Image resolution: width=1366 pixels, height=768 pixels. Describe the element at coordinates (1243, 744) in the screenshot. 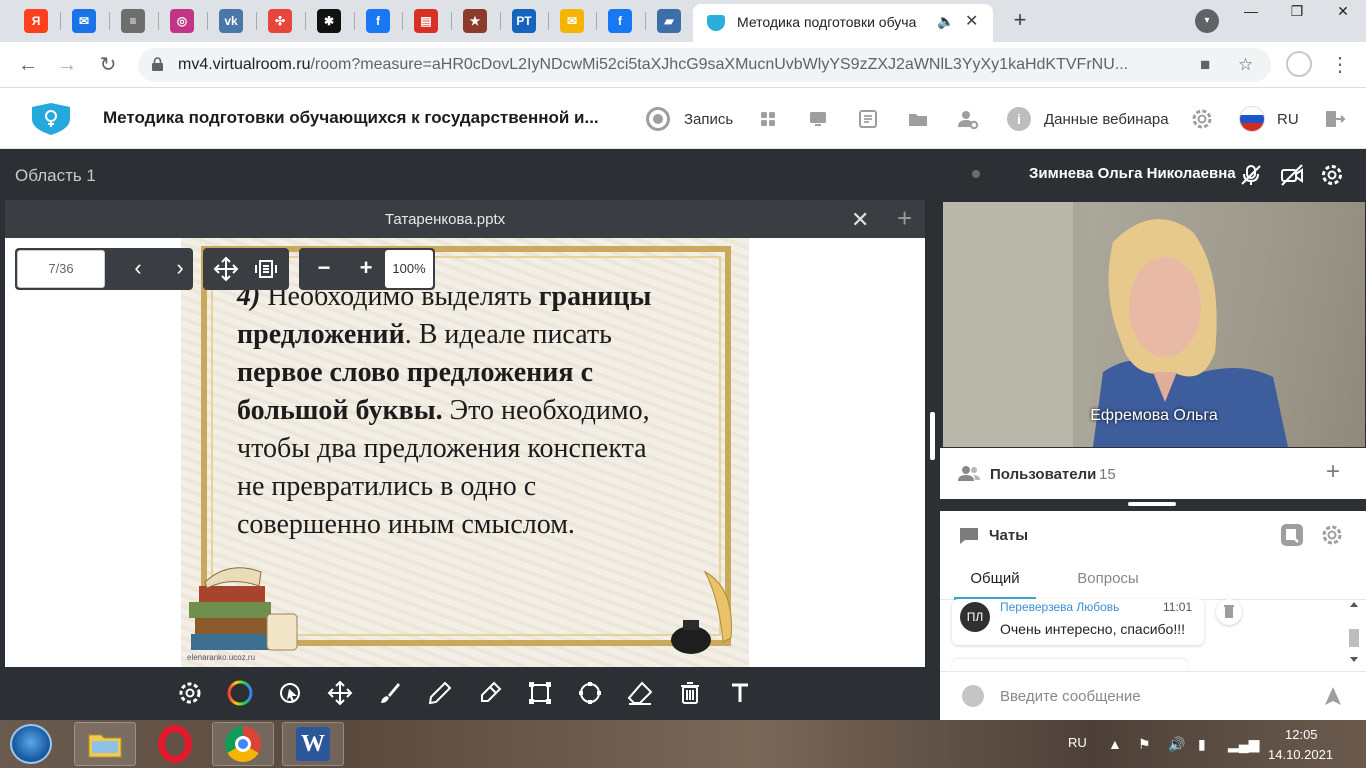

I see `network-icon: ▂▄▆` at that location.